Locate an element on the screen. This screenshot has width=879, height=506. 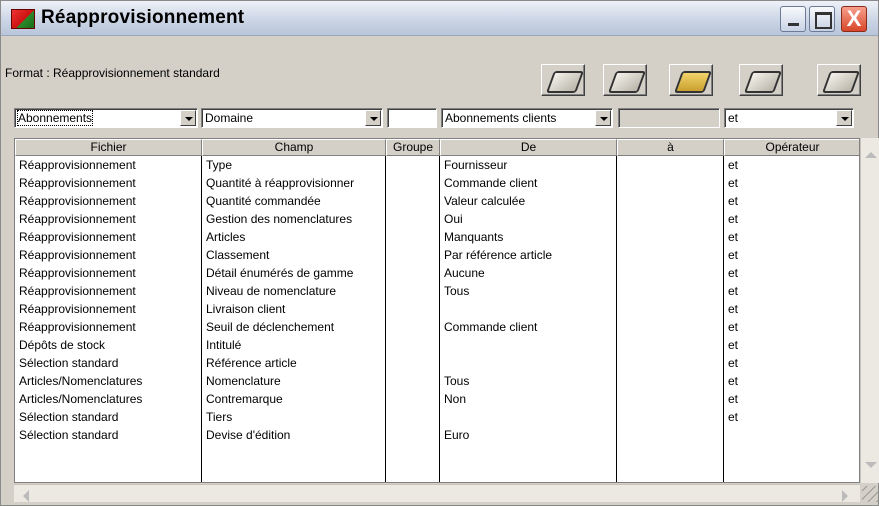
cell-champ: Contremarque is located at coordinates (293, 399).